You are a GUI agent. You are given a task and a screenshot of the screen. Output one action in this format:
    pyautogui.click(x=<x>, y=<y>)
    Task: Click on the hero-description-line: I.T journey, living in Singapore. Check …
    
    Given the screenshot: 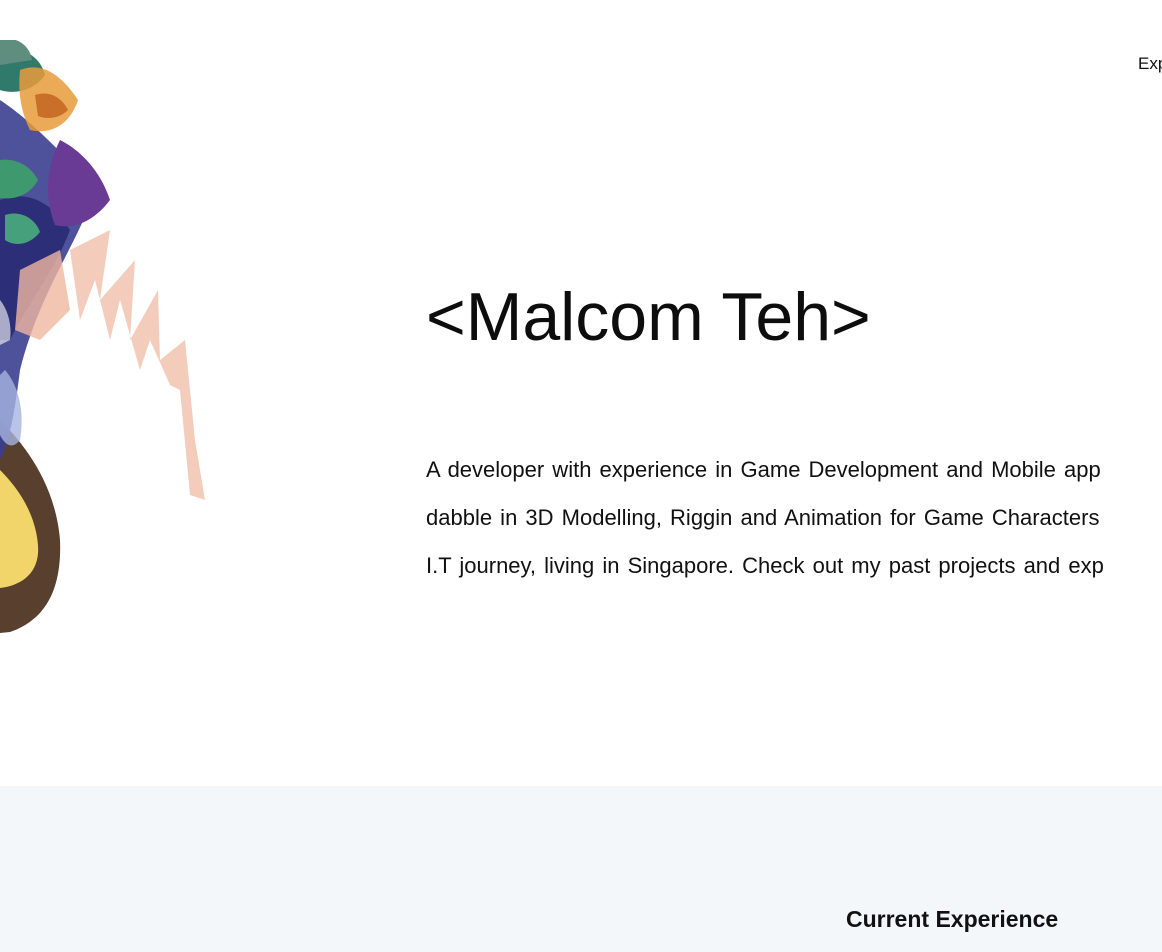 What is the action you would take?
    pyautogui.click(x=765, y=565)
    